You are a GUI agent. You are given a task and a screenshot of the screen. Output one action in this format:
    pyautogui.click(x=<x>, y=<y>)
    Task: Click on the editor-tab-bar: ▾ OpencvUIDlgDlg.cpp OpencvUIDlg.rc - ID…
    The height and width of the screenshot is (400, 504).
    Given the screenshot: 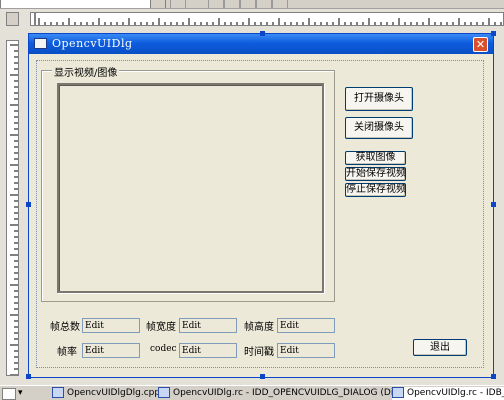 What is the action you would take?
    pyautogui.click(x=252, y=392)
    